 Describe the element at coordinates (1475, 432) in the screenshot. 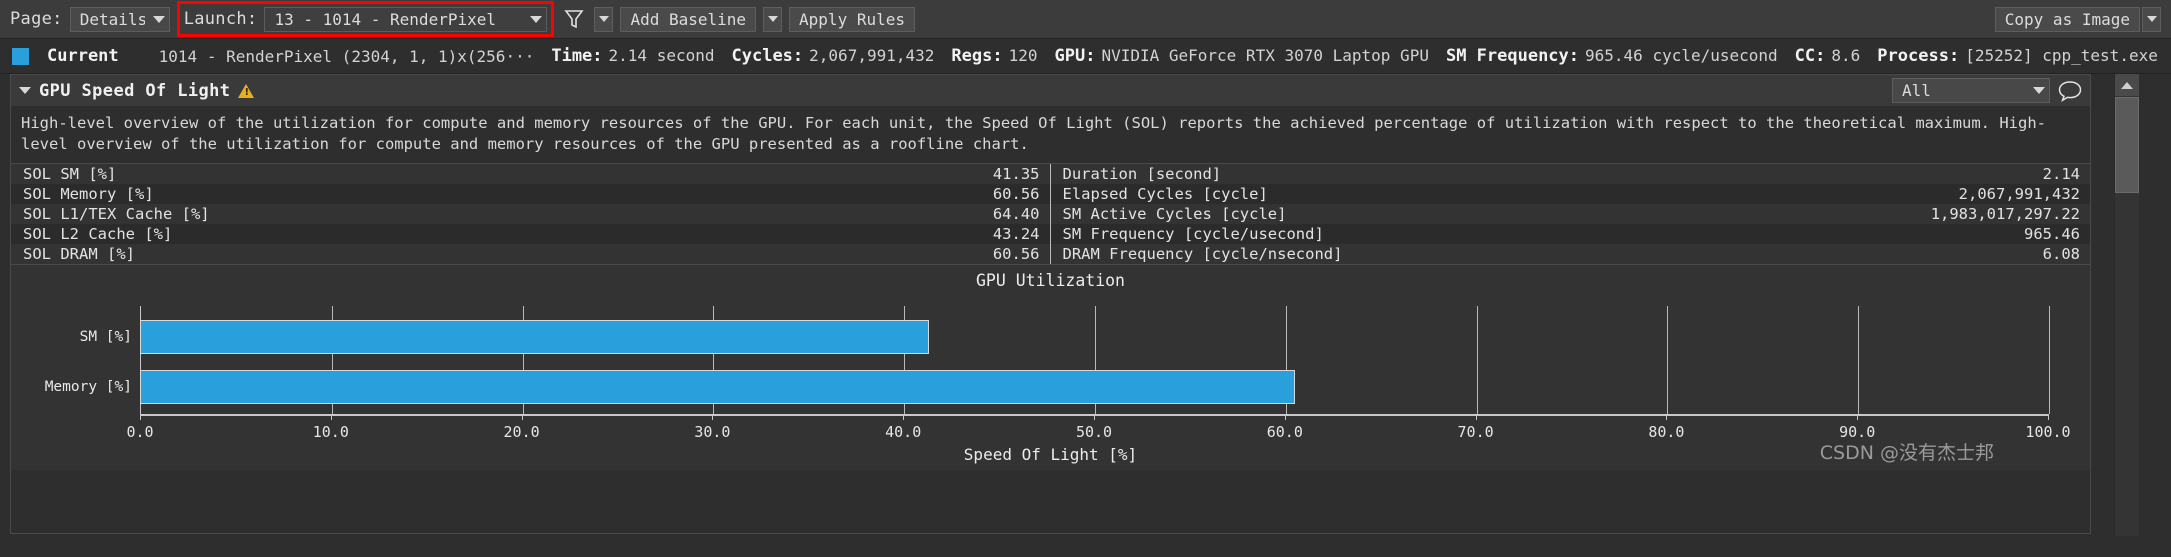

I see `chart-tick-label: 70.0` at that location.